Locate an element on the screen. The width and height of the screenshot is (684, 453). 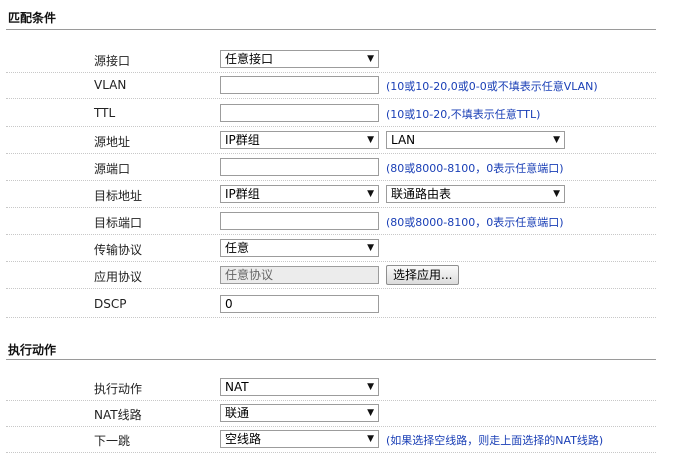
action-value: NAT is located at coordinates (237, 387).